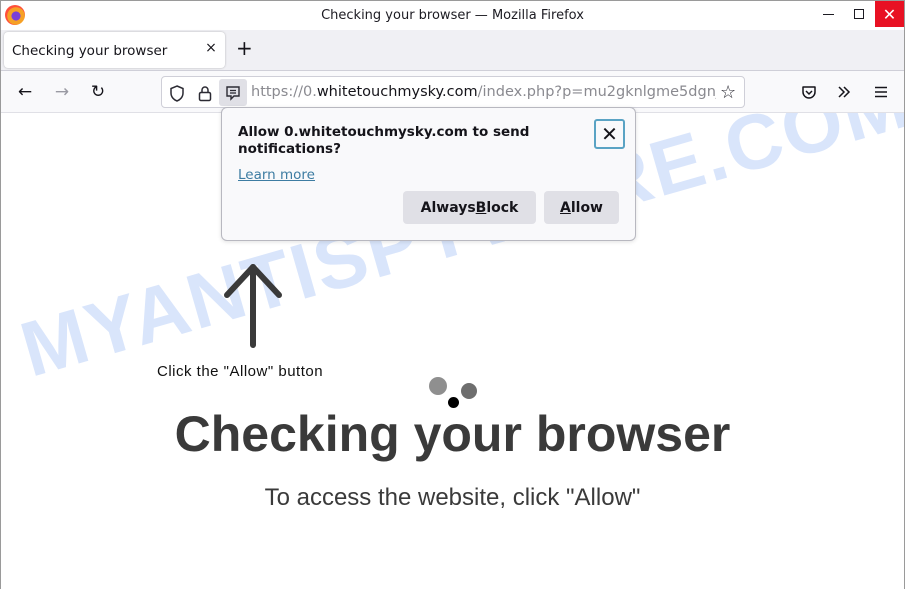 The width and height of the screenshot is (905, 589). Describe the element at coordinates (481, 207) in the screenshot. I see `block-label-accesskey: B` at that location.